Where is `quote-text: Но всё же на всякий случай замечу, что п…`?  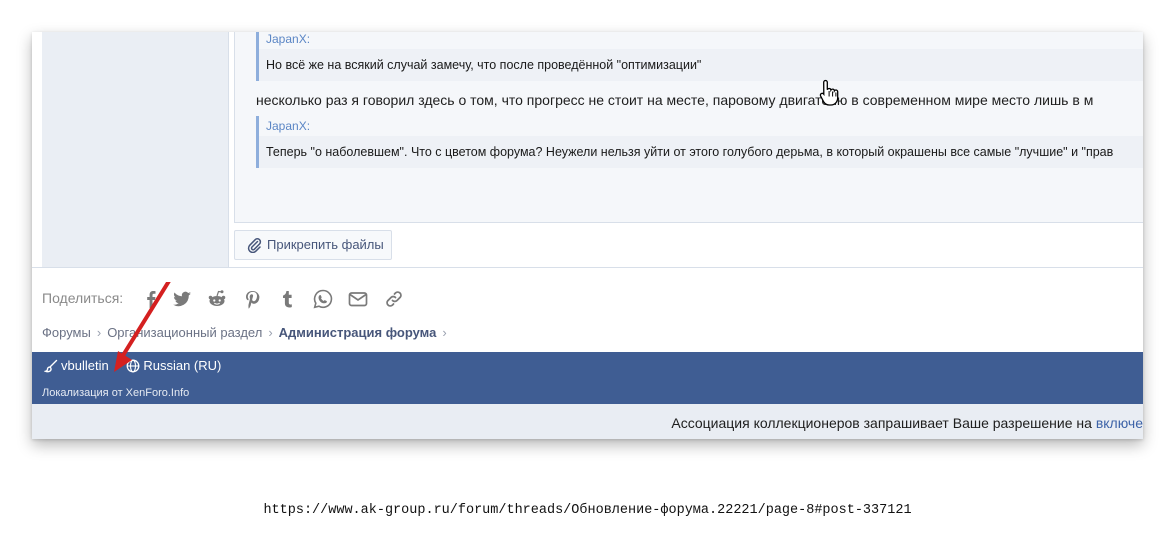
quote-text: Но всё же на всякий случай замечу, что п… is located at coordinates (701, 65).